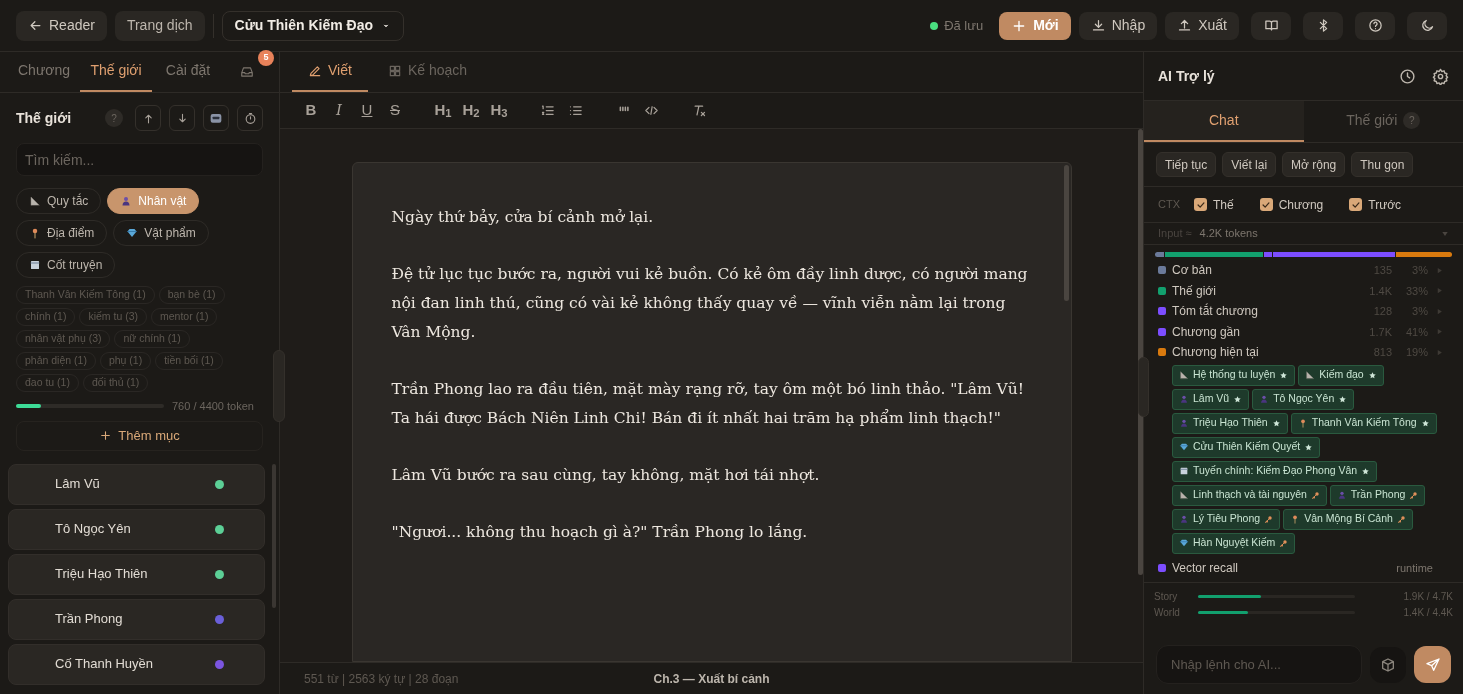 The height and width of the screenshot is (694, 1463). I want to click on legend-label: Chương gần, so click(1206, 332).